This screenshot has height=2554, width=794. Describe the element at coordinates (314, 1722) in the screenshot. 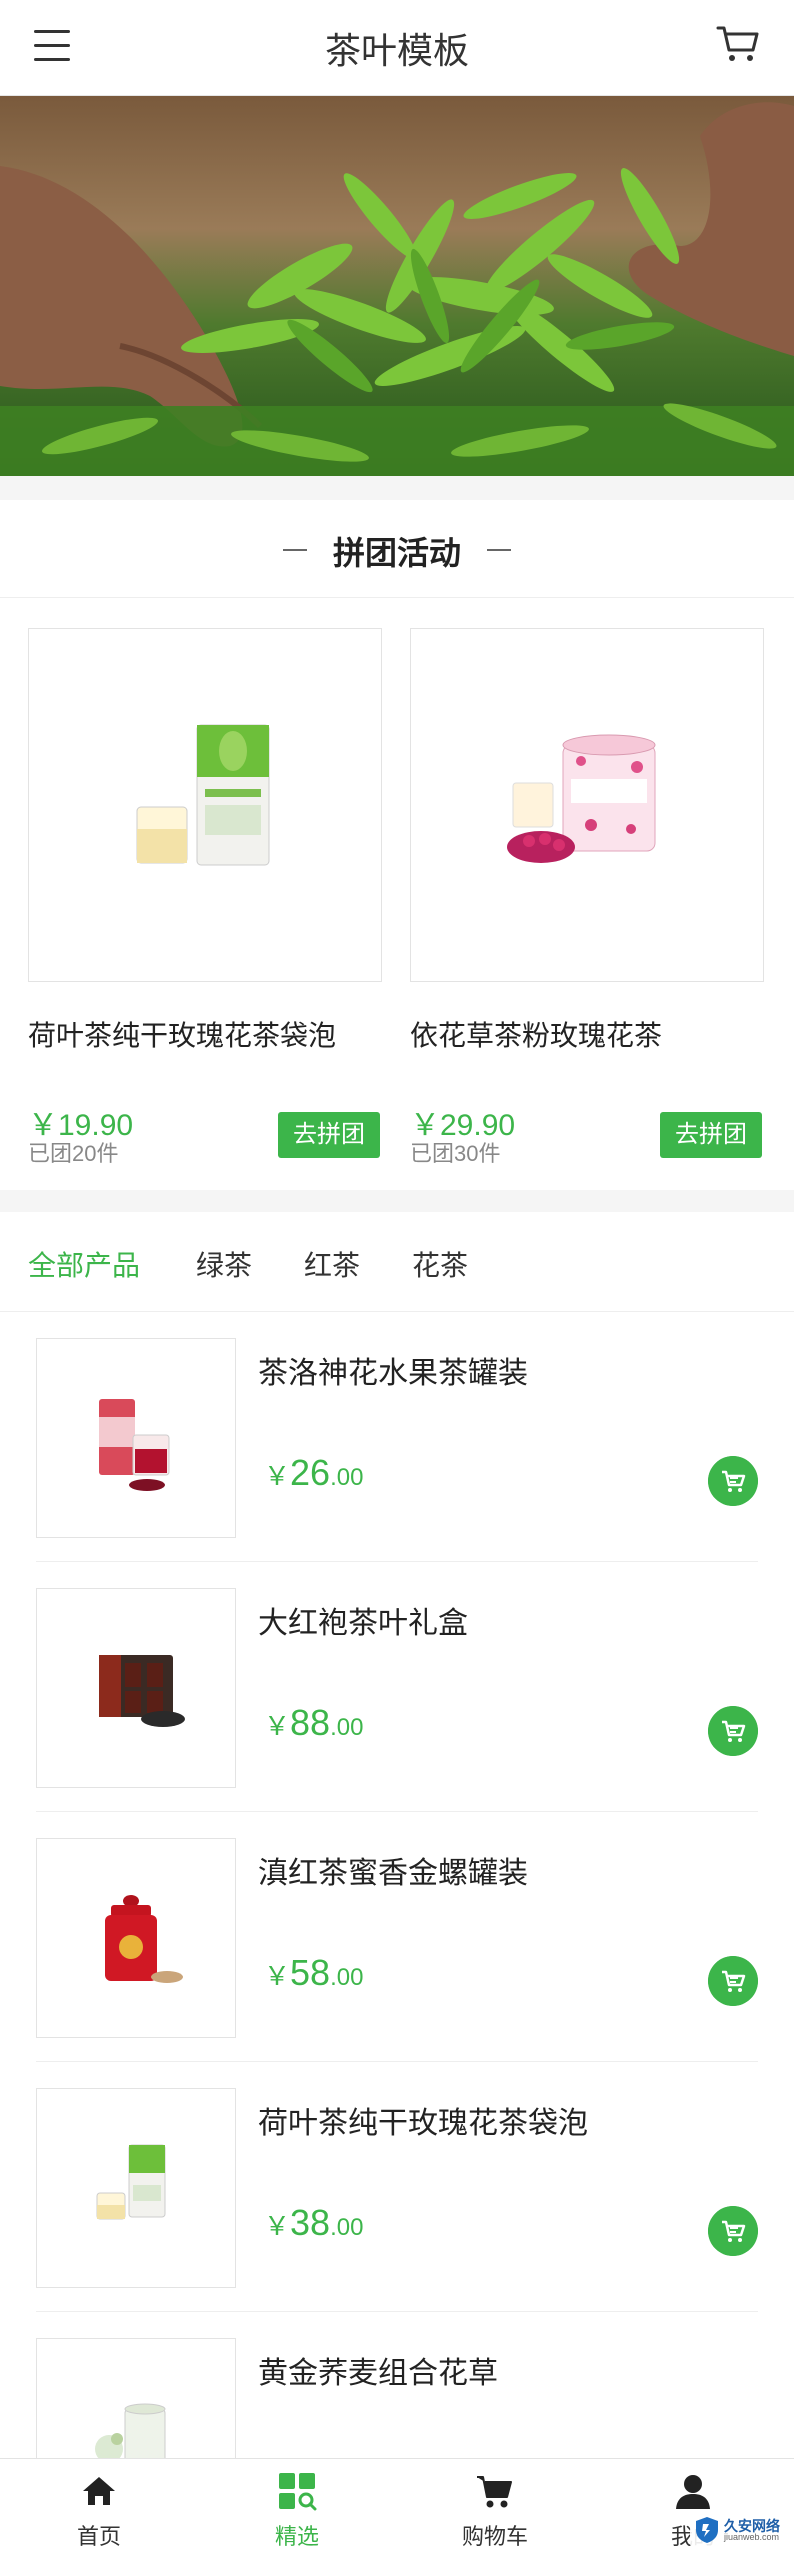

I see `product-price: ￥88.00` at that location.